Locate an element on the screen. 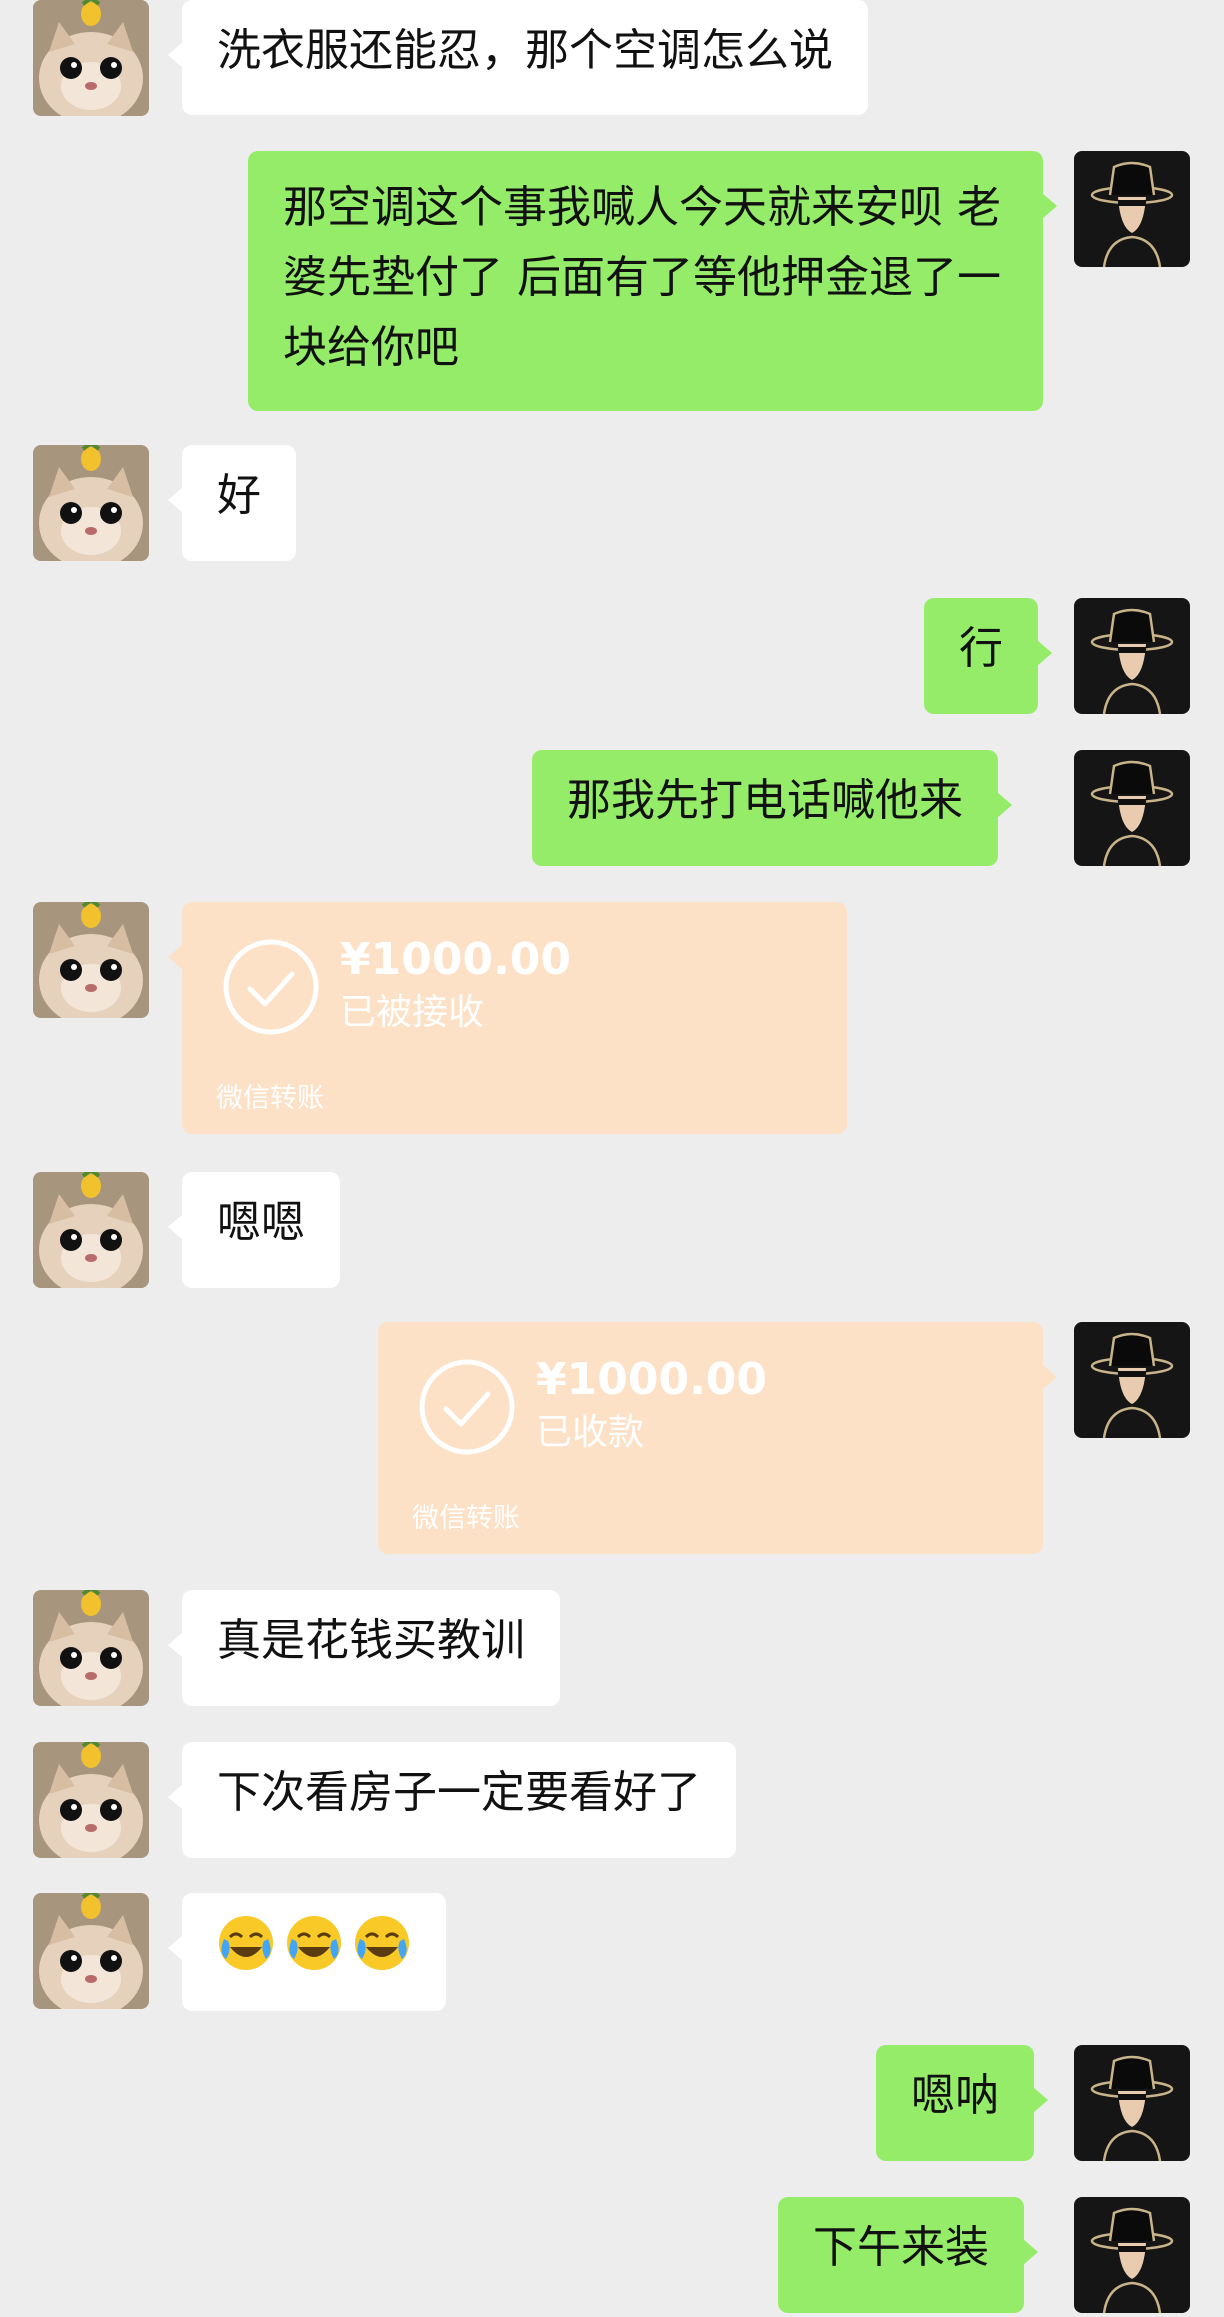 The height and width of the screenshot is (2317, 1224). incoming-message-bubble: 嗯嗯 is located at coordinates (254, 1230).